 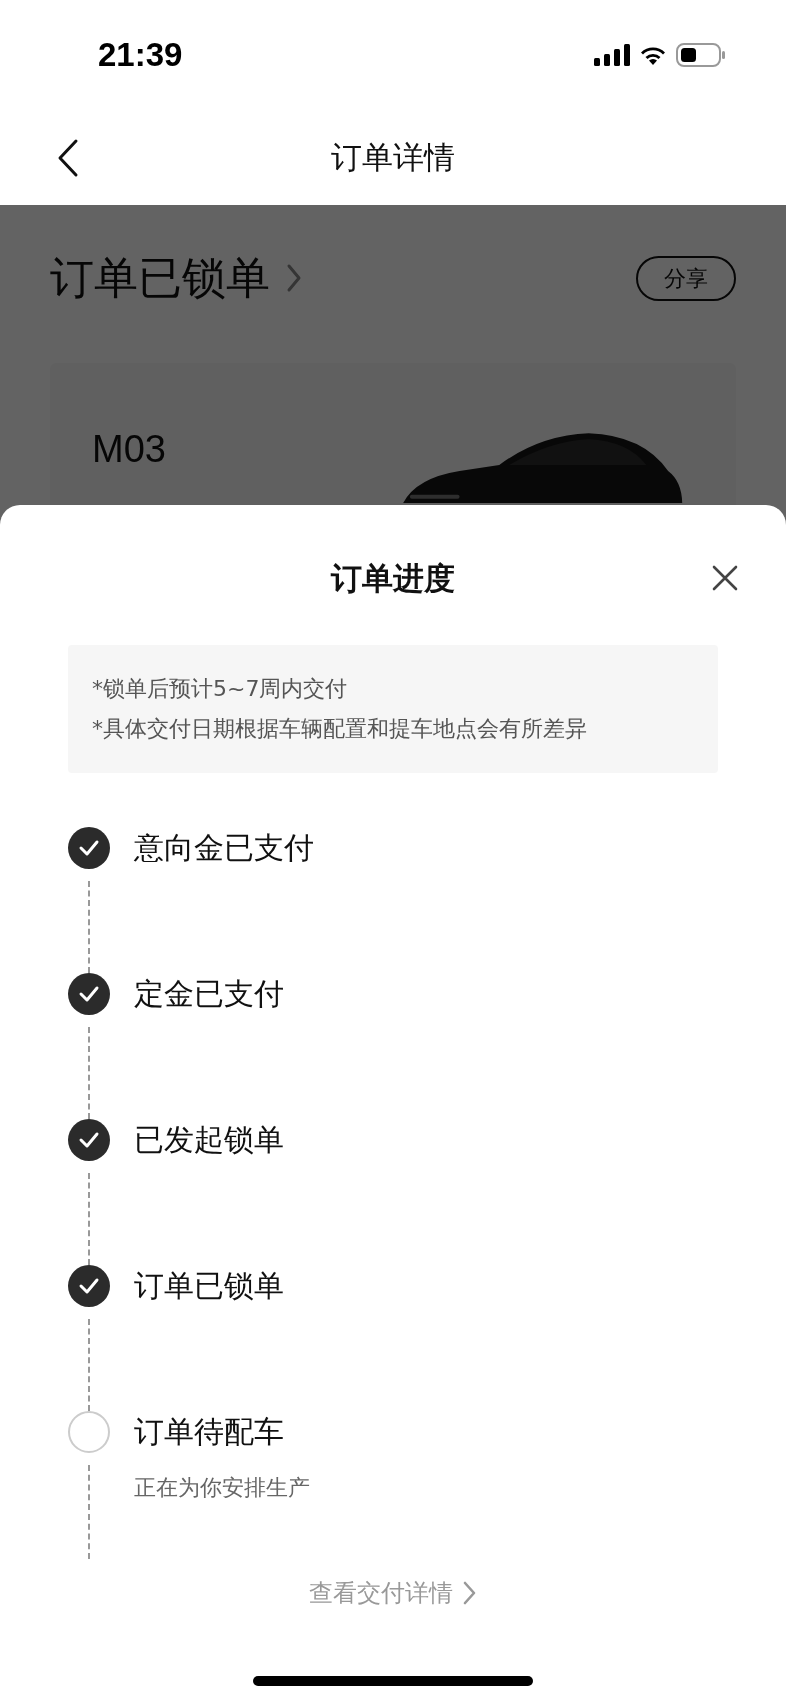 I want to click on status-time: 21:39, so click(x=140, y=55).